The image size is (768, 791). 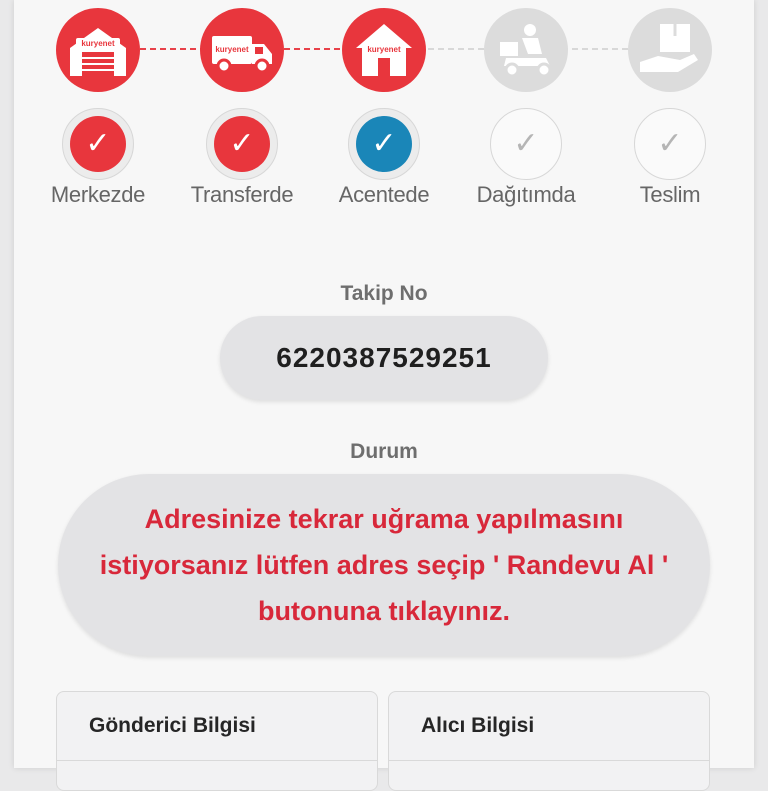 What do you see at coordinates (670, 194) in the screenshot?
I see `step-label: Teslim` at bounding box center [670, 194].